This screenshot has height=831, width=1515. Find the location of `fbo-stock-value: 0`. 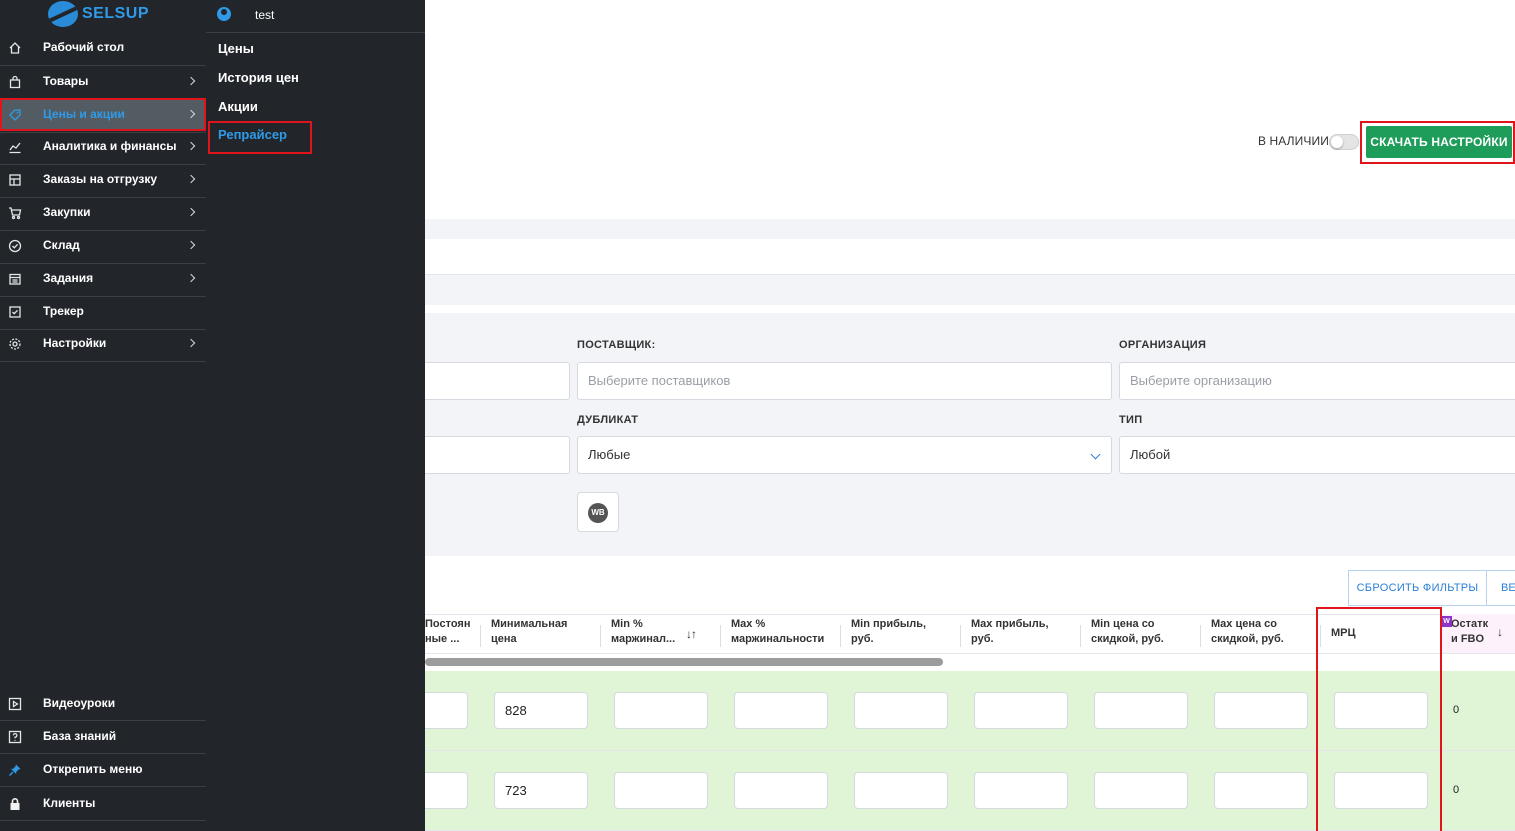

fbo-stock-value: 0 is located at coordinates (1456, 790).